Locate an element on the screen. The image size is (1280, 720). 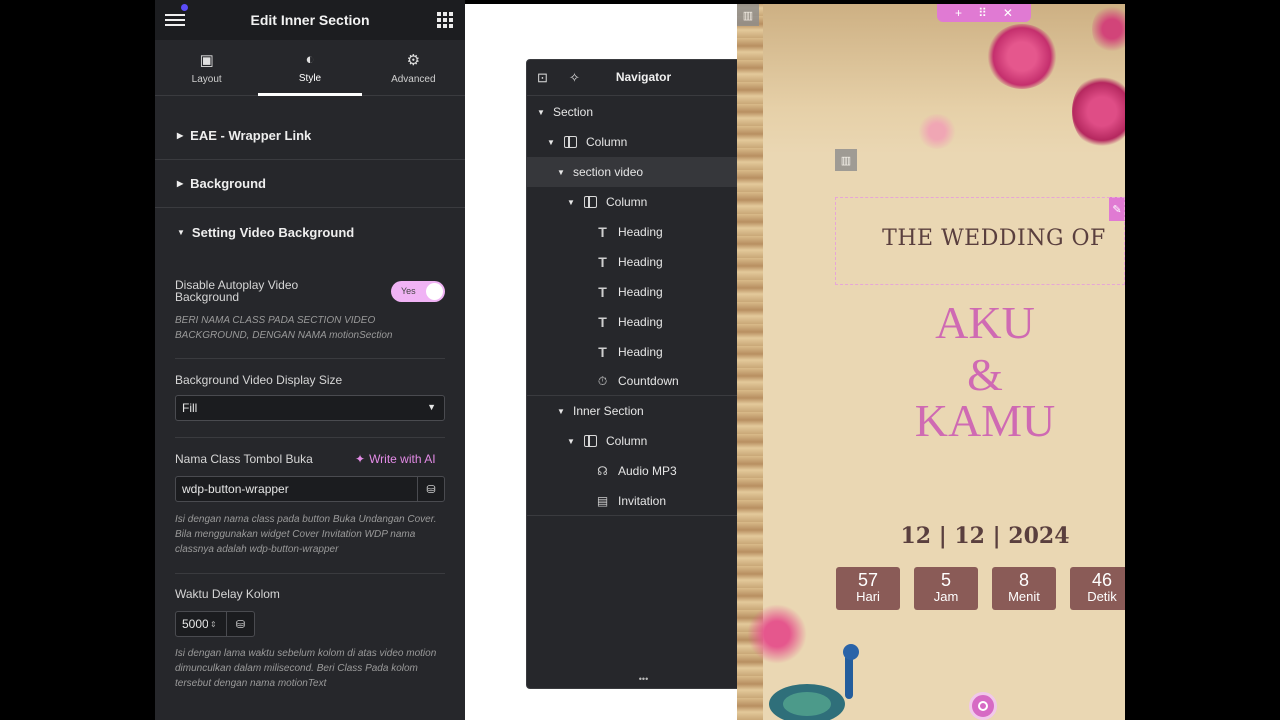
section-background: ▶ Background is located at coordinates (310, 184).